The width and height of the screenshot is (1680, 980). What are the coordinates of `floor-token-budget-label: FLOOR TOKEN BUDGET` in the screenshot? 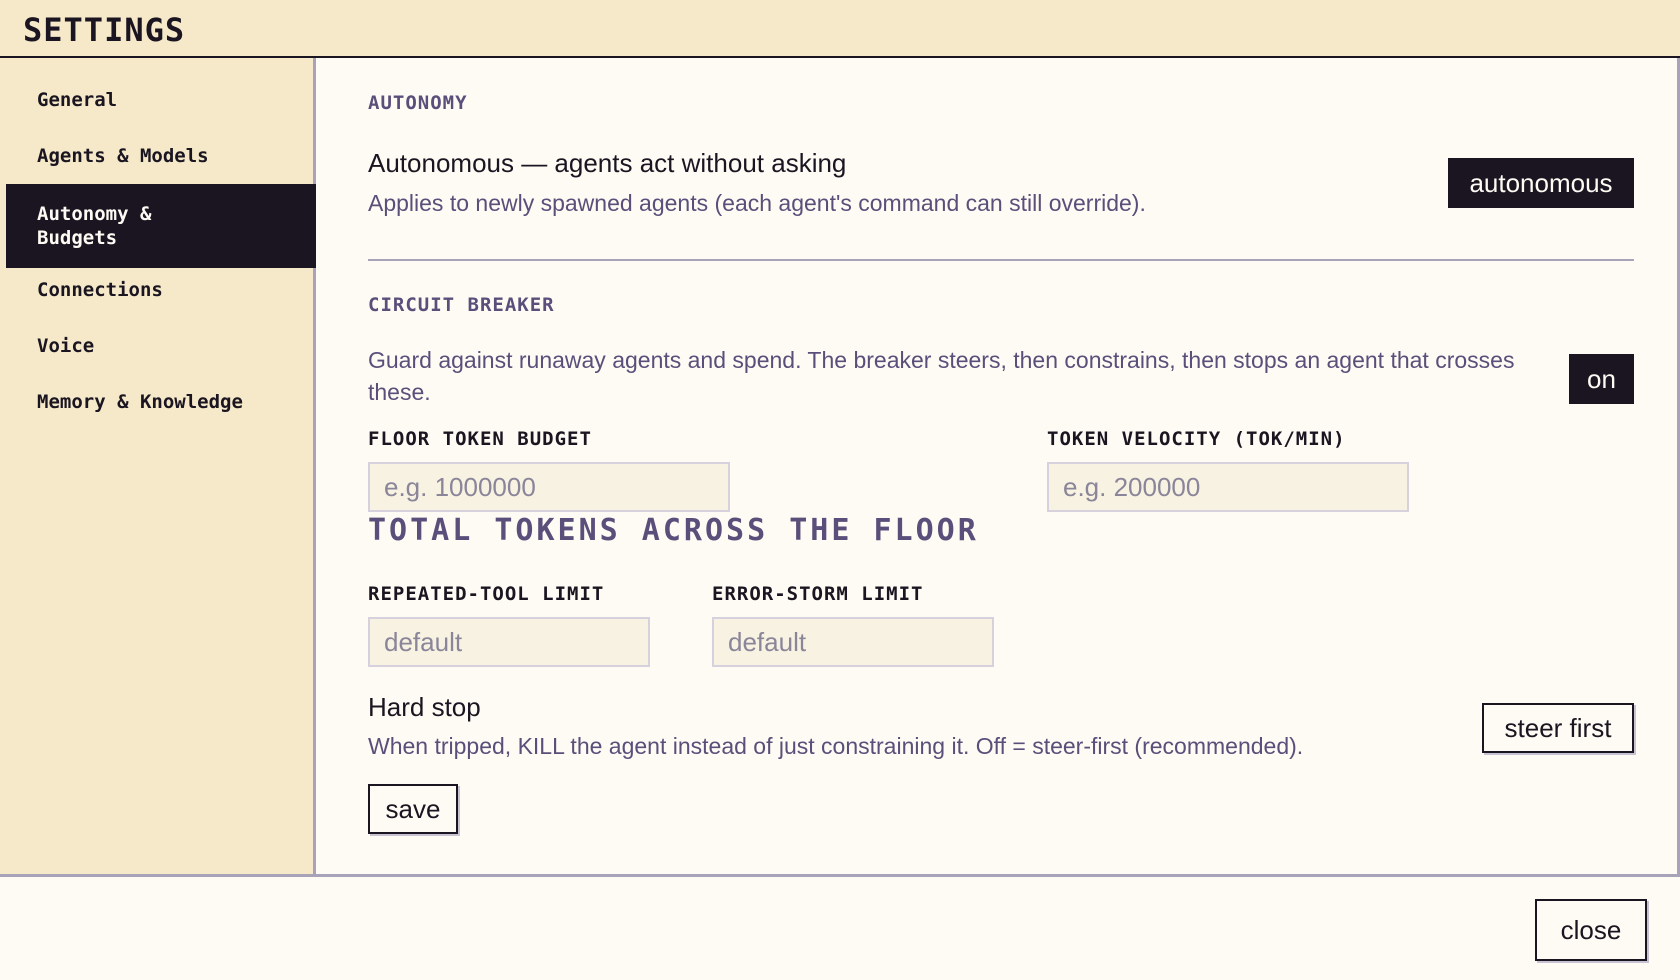 It's located at (480, 439).